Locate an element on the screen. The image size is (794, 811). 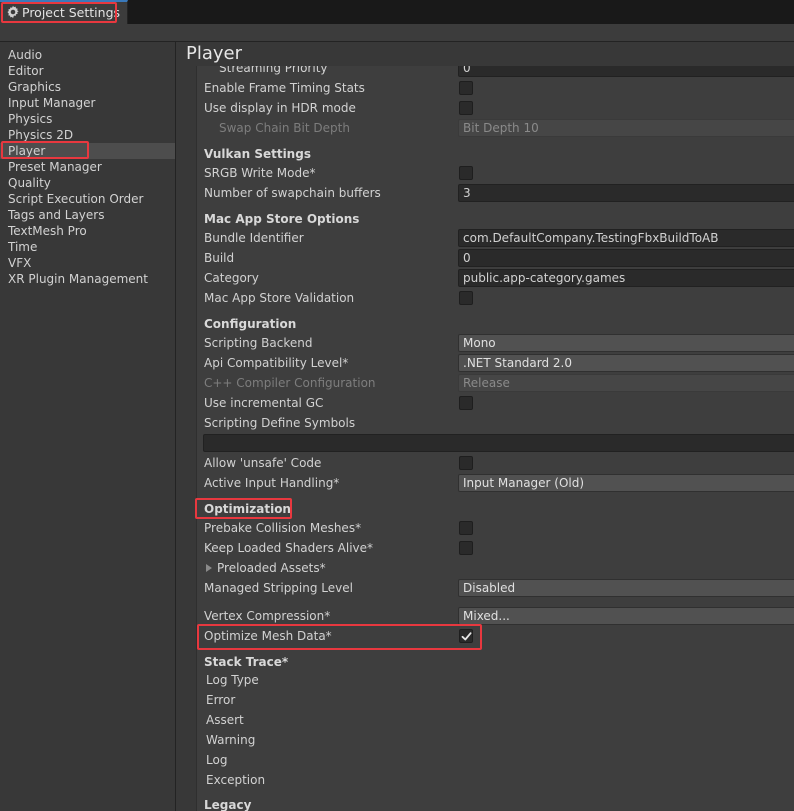
stack-trace-row: Warning is located at coordinates (495, 740).